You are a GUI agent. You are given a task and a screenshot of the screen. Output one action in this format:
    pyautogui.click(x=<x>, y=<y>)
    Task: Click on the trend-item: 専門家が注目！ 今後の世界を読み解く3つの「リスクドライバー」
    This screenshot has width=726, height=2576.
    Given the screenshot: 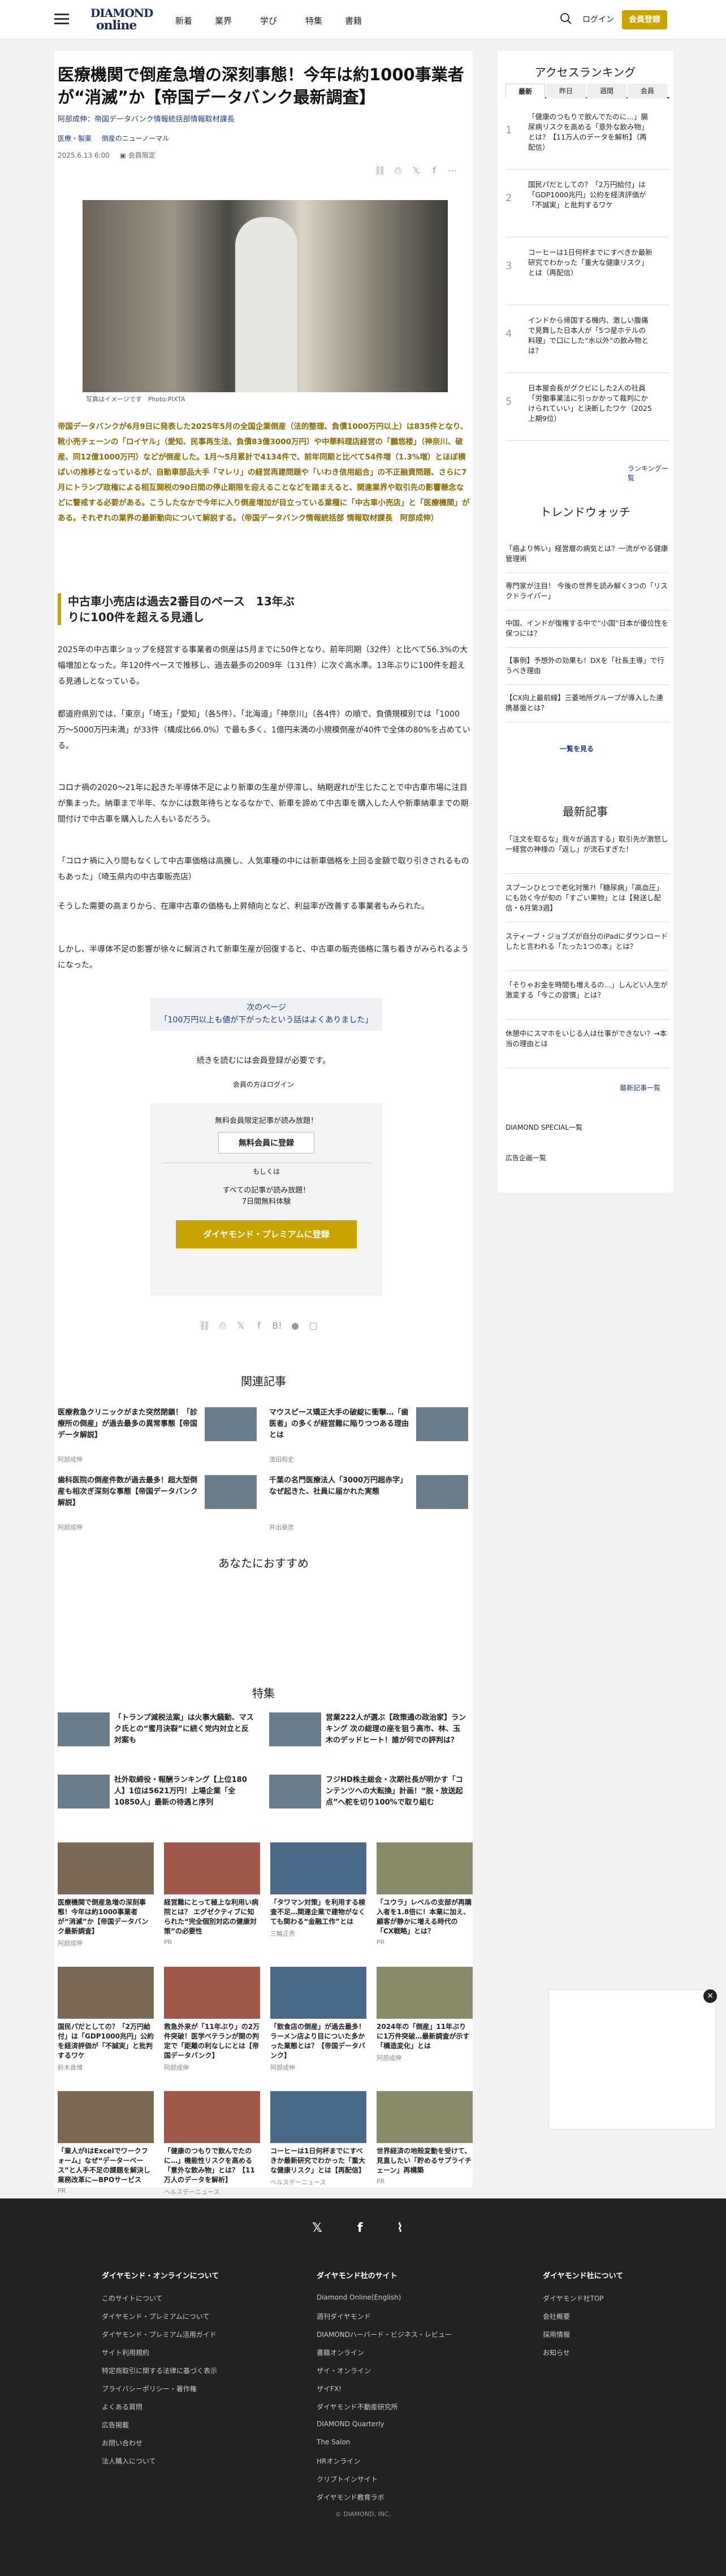 What is the action you would take?
    pyautogui.click(x=587, y=594)
    